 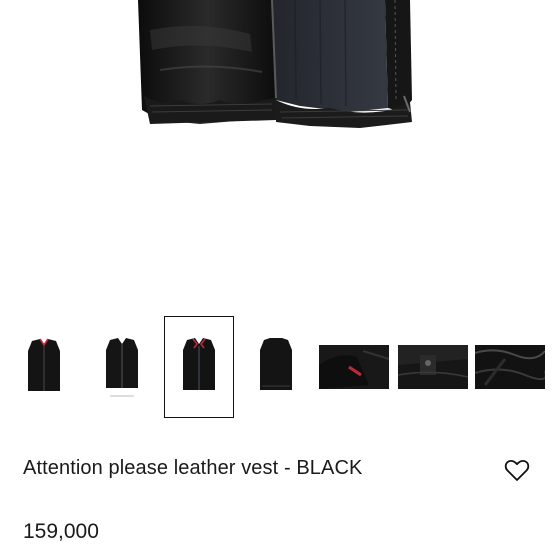 What do you see at coordinates (61, 531) in the screenshot?
I see `product-price: 159,000` at bounding box center [61, 531].